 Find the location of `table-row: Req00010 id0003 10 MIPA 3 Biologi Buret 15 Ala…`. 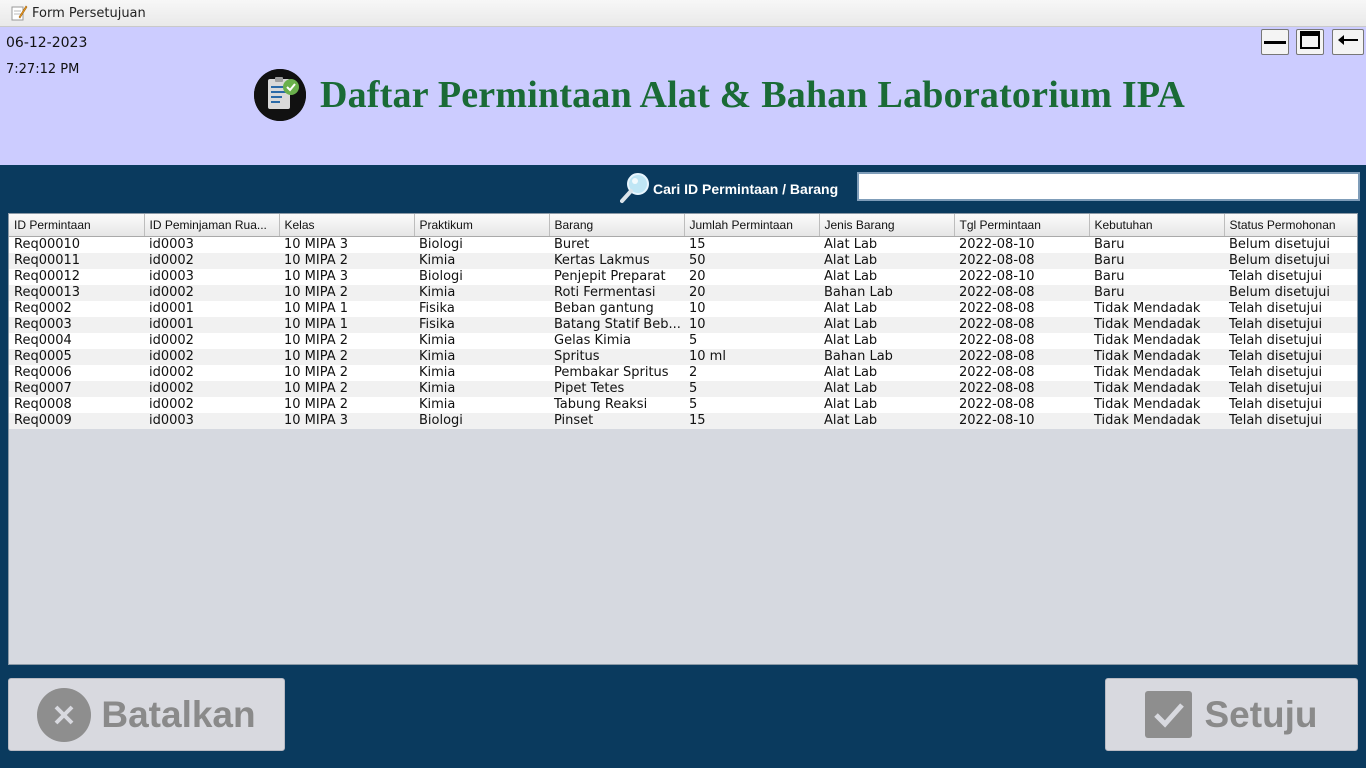

table-row: Req00010 id0003 10 MIPA 3 Biologi Buret 15 Ala… is located at coordinates (683, 244).